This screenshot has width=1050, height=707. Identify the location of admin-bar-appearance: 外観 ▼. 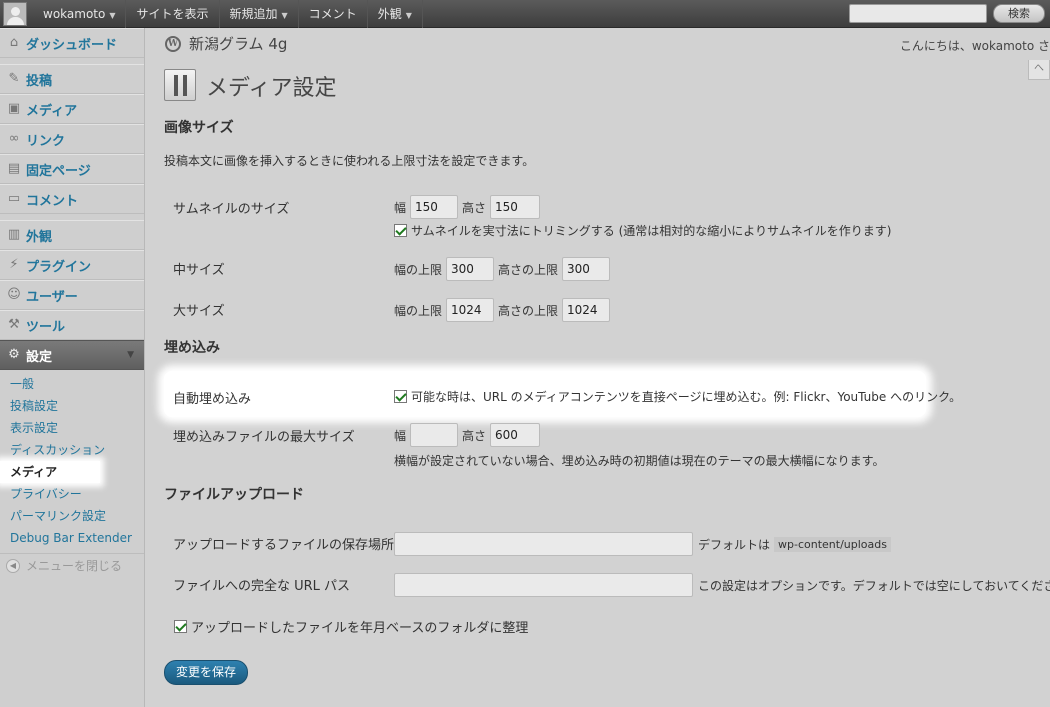
(395, 14).